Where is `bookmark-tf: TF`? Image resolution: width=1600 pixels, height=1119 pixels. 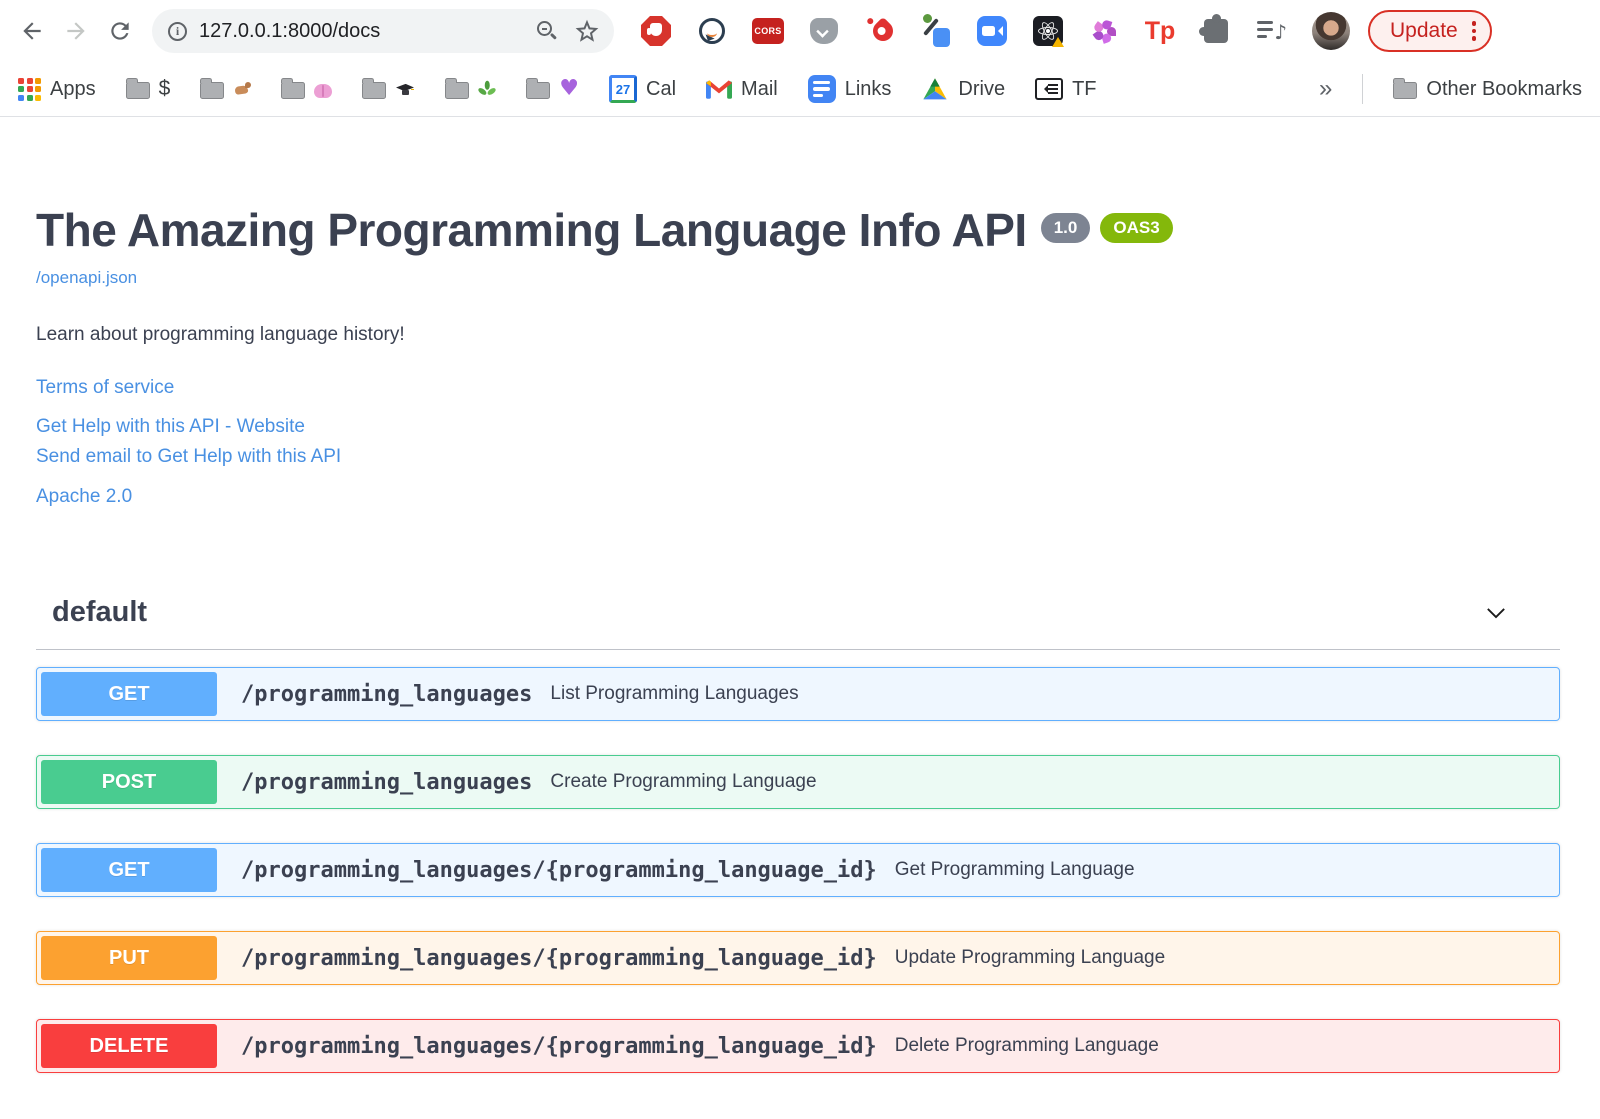
bookmark-tf: TF is located at coordinates (1066, 89).